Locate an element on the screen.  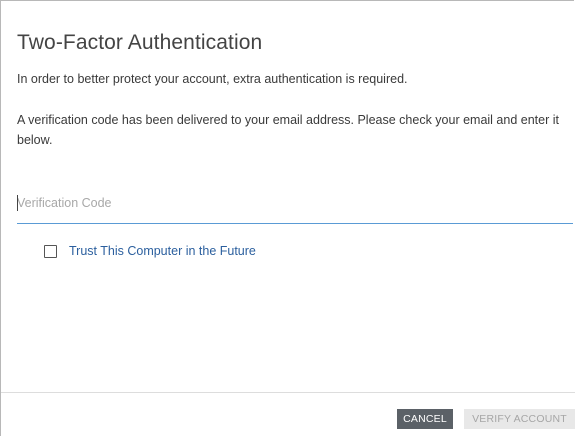
trust-computer-checkbox is located at coordinates (50, 251).